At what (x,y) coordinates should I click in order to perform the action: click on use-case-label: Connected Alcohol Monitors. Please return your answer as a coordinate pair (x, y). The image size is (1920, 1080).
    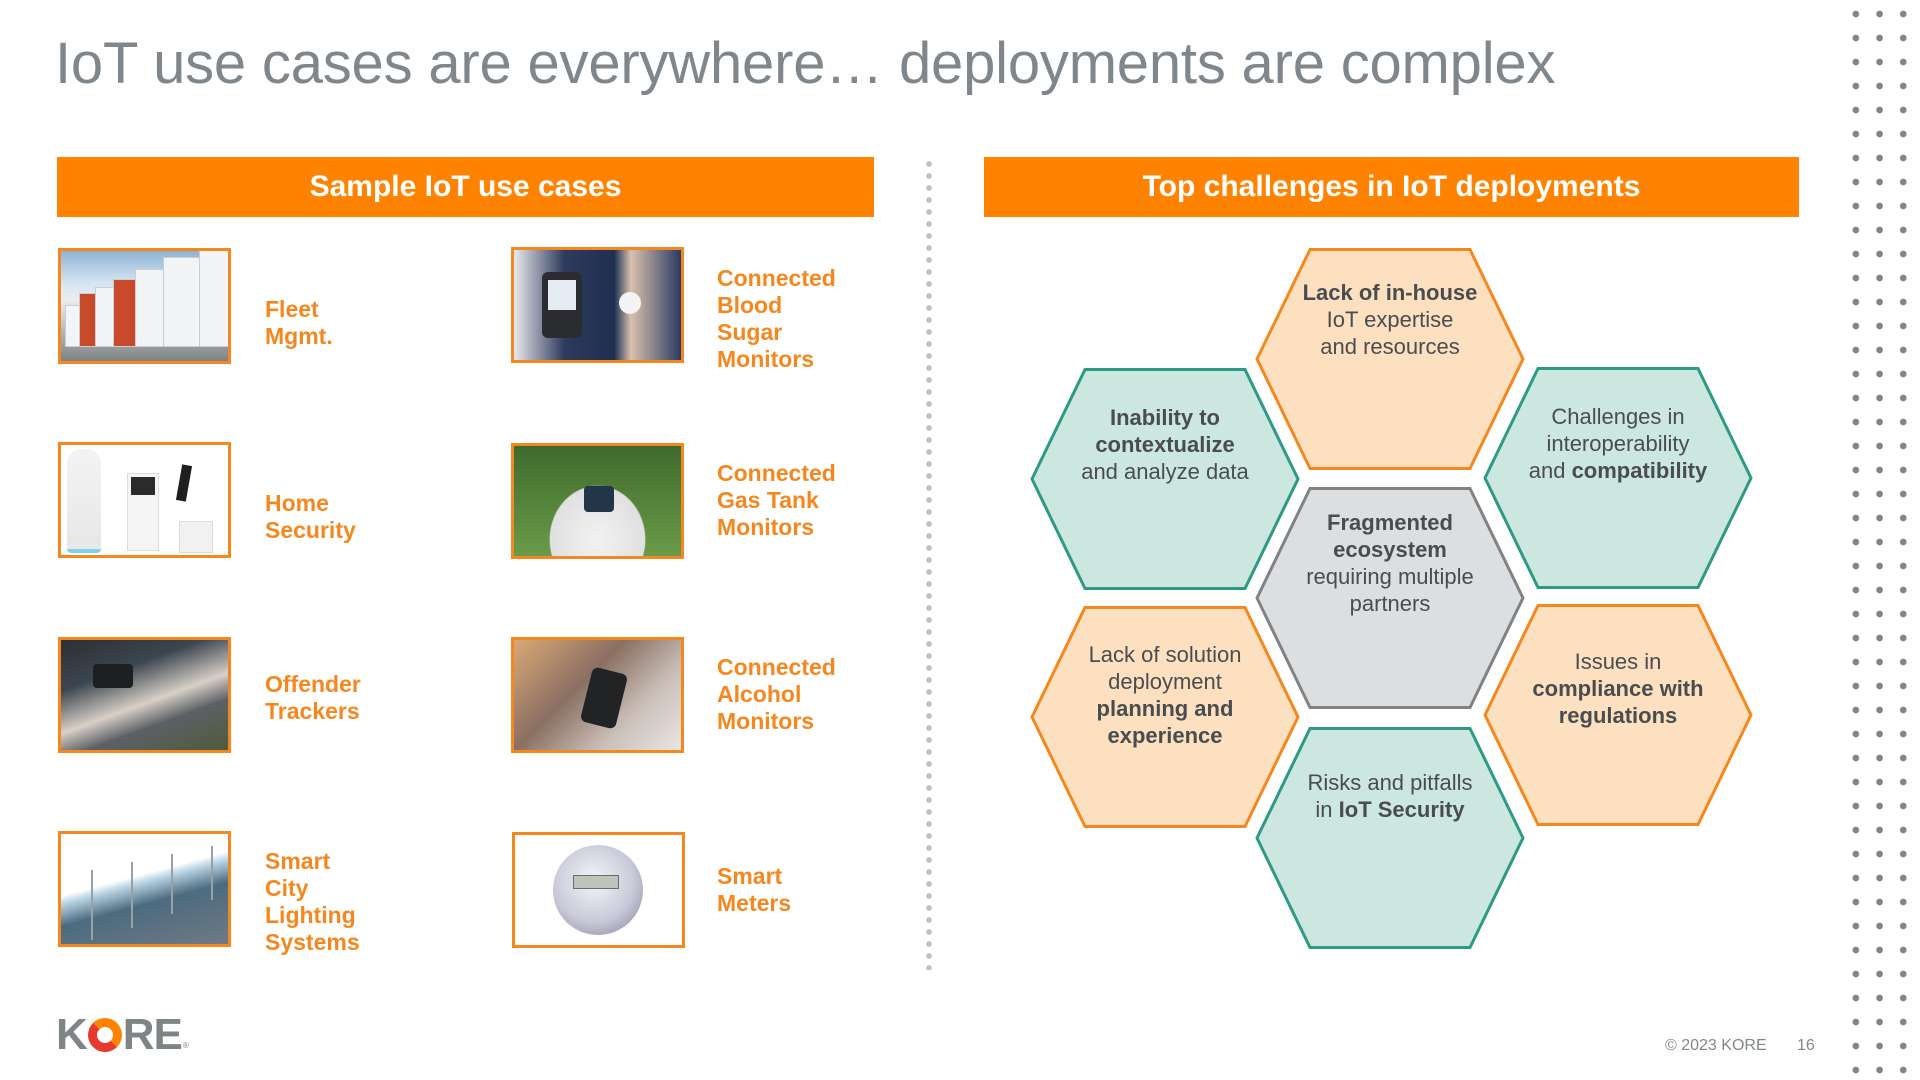
    Looking at the image, I should click on (776, 694).